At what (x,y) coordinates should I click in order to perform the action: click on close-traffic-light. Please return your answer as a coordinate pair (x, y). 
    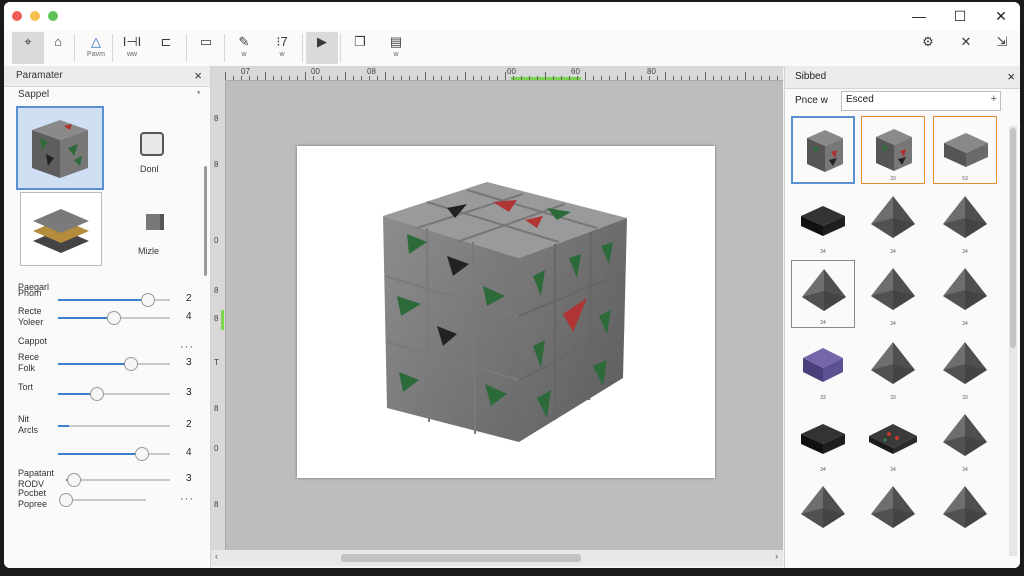
    Looking at the image, I should click on (17, 16).